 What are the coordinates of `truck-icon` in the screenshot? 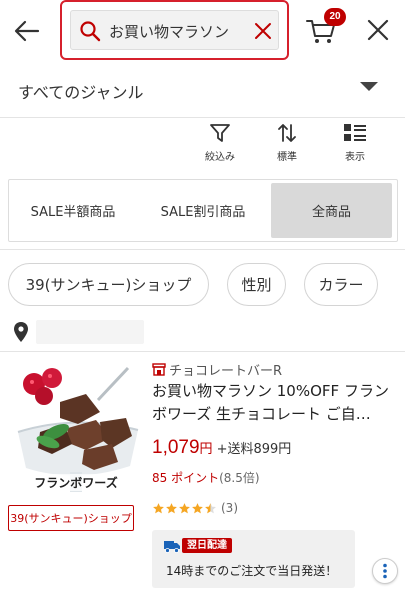 It's located at (172, 547).